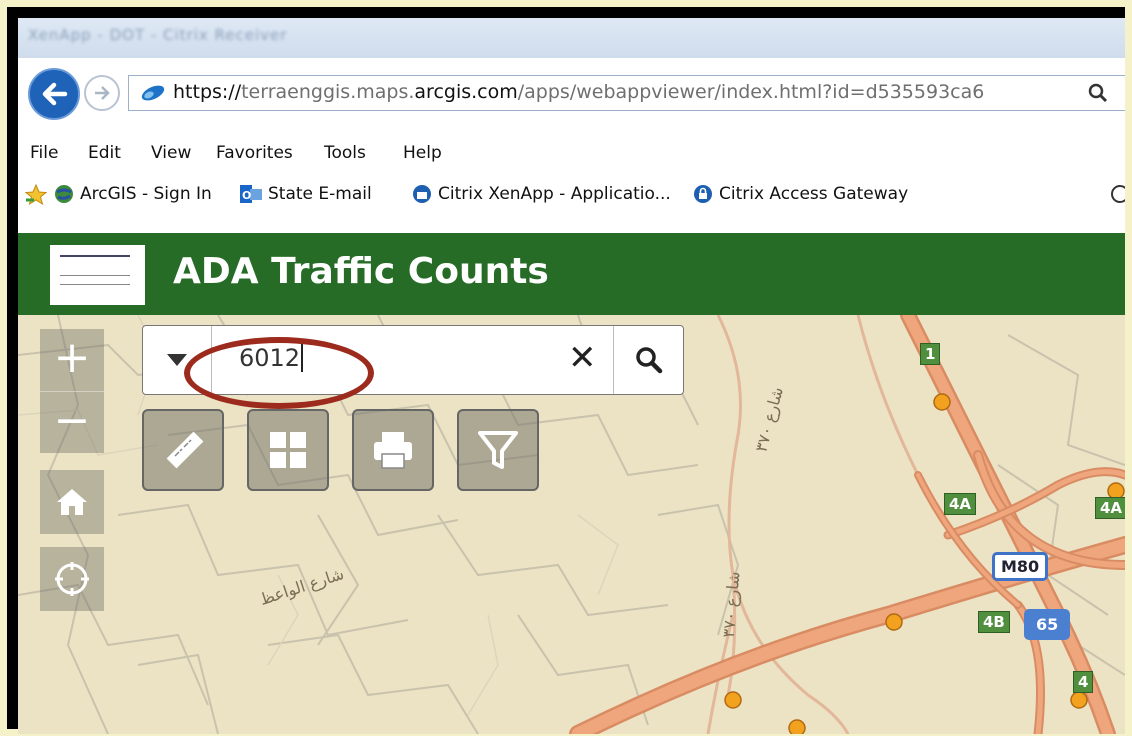 Image resolution: width=1132 pixels, height=736 pixels. Describe the element at coordinates (571, 274) in the screenshot. I see `app-header: ADA Traffic Counts` at that location.